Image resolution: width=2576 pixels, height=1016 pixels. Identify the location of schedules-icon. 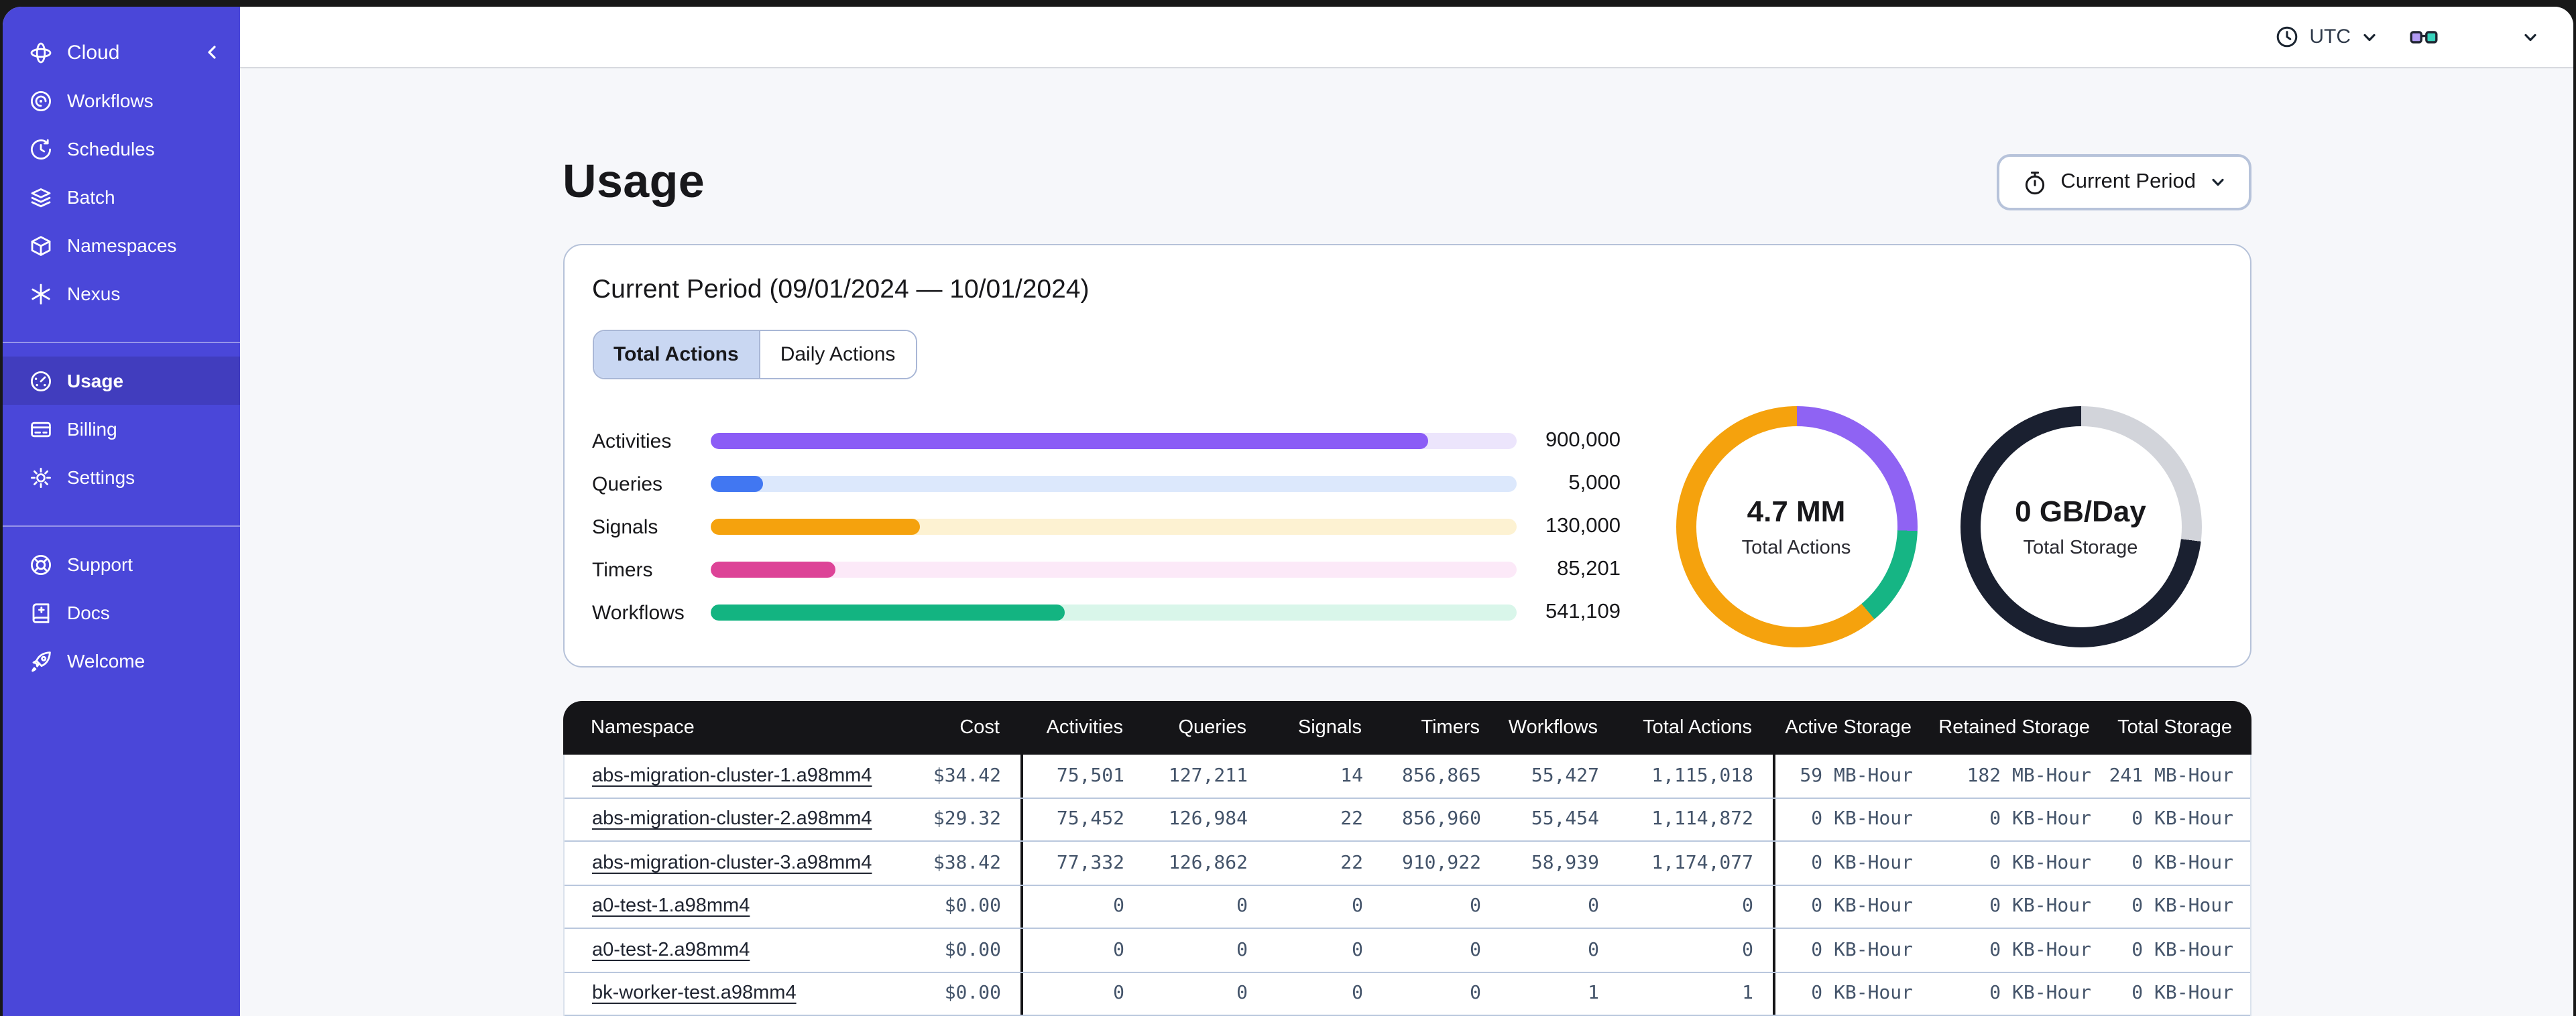
(41, 148).